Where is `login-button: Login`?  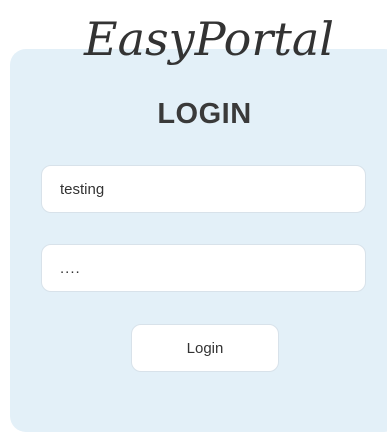
login-button: Login is located at coordinates (205, 348).